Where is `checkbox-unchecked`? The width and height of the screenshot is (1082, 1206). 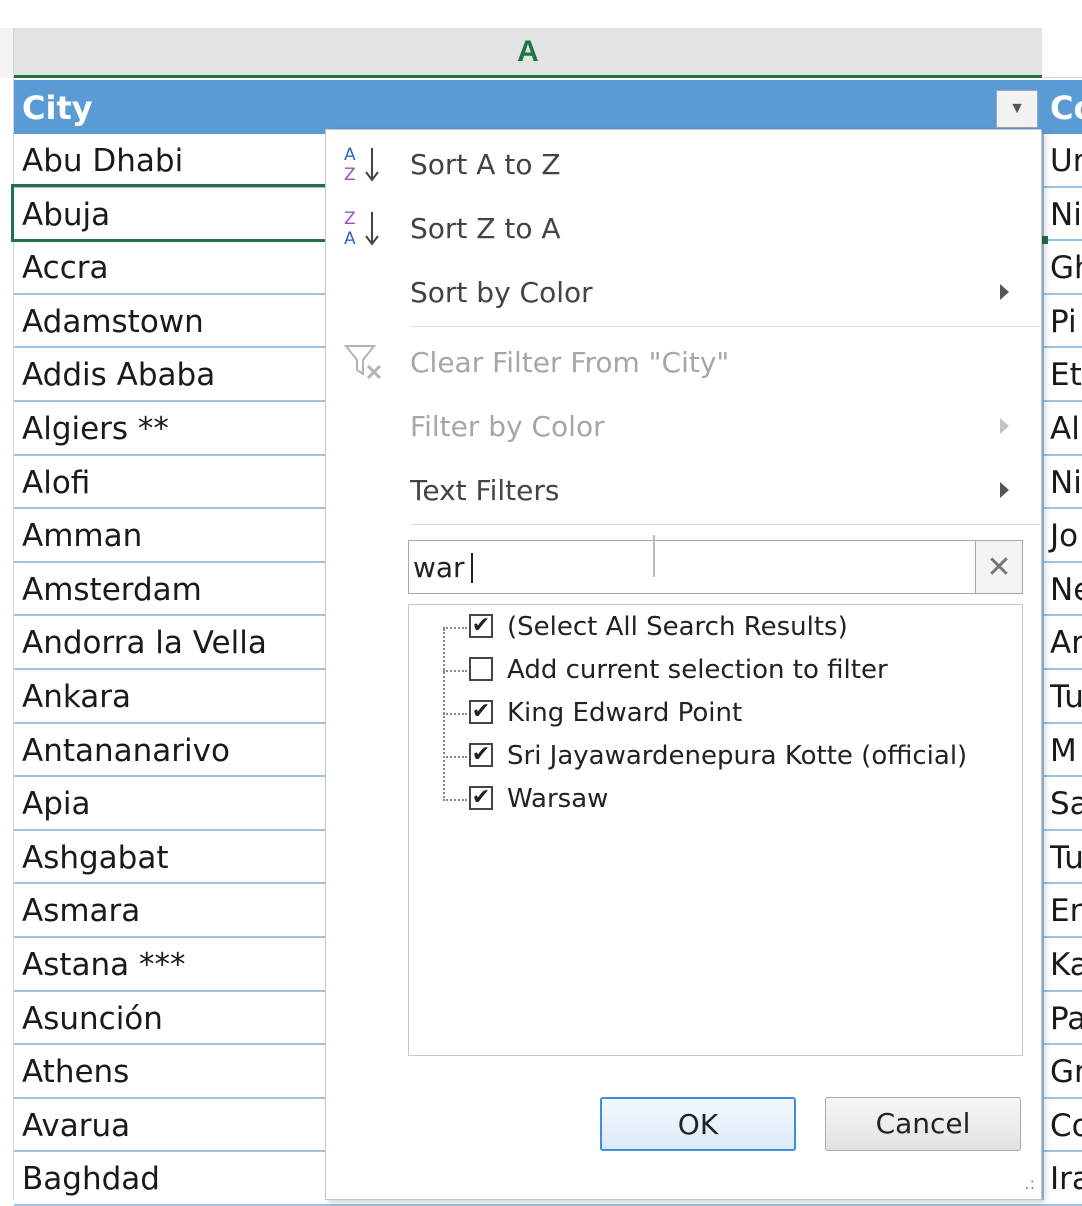
checkbox-unchecked is located at coordinates (481, 669).